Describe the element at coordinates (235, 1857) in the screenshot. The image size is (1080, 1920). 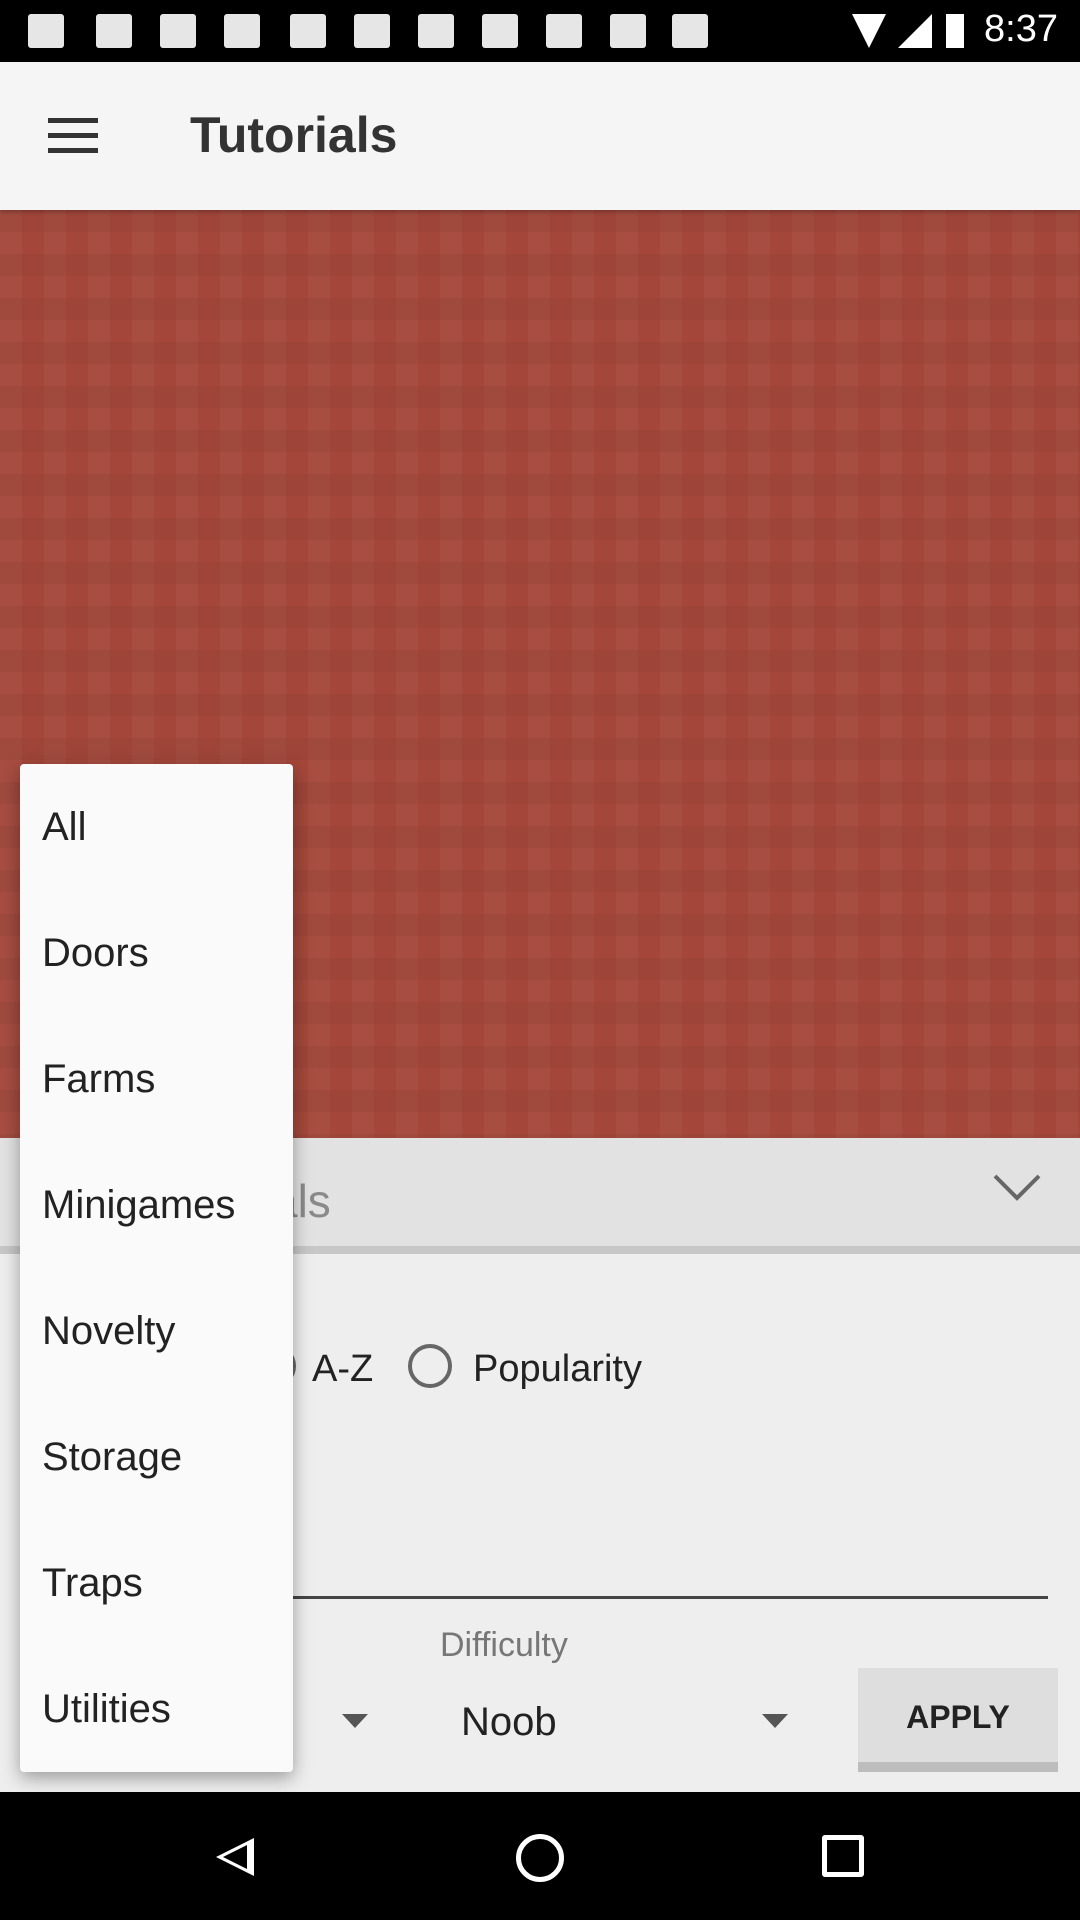
I see `back-icon-inner` at that location.